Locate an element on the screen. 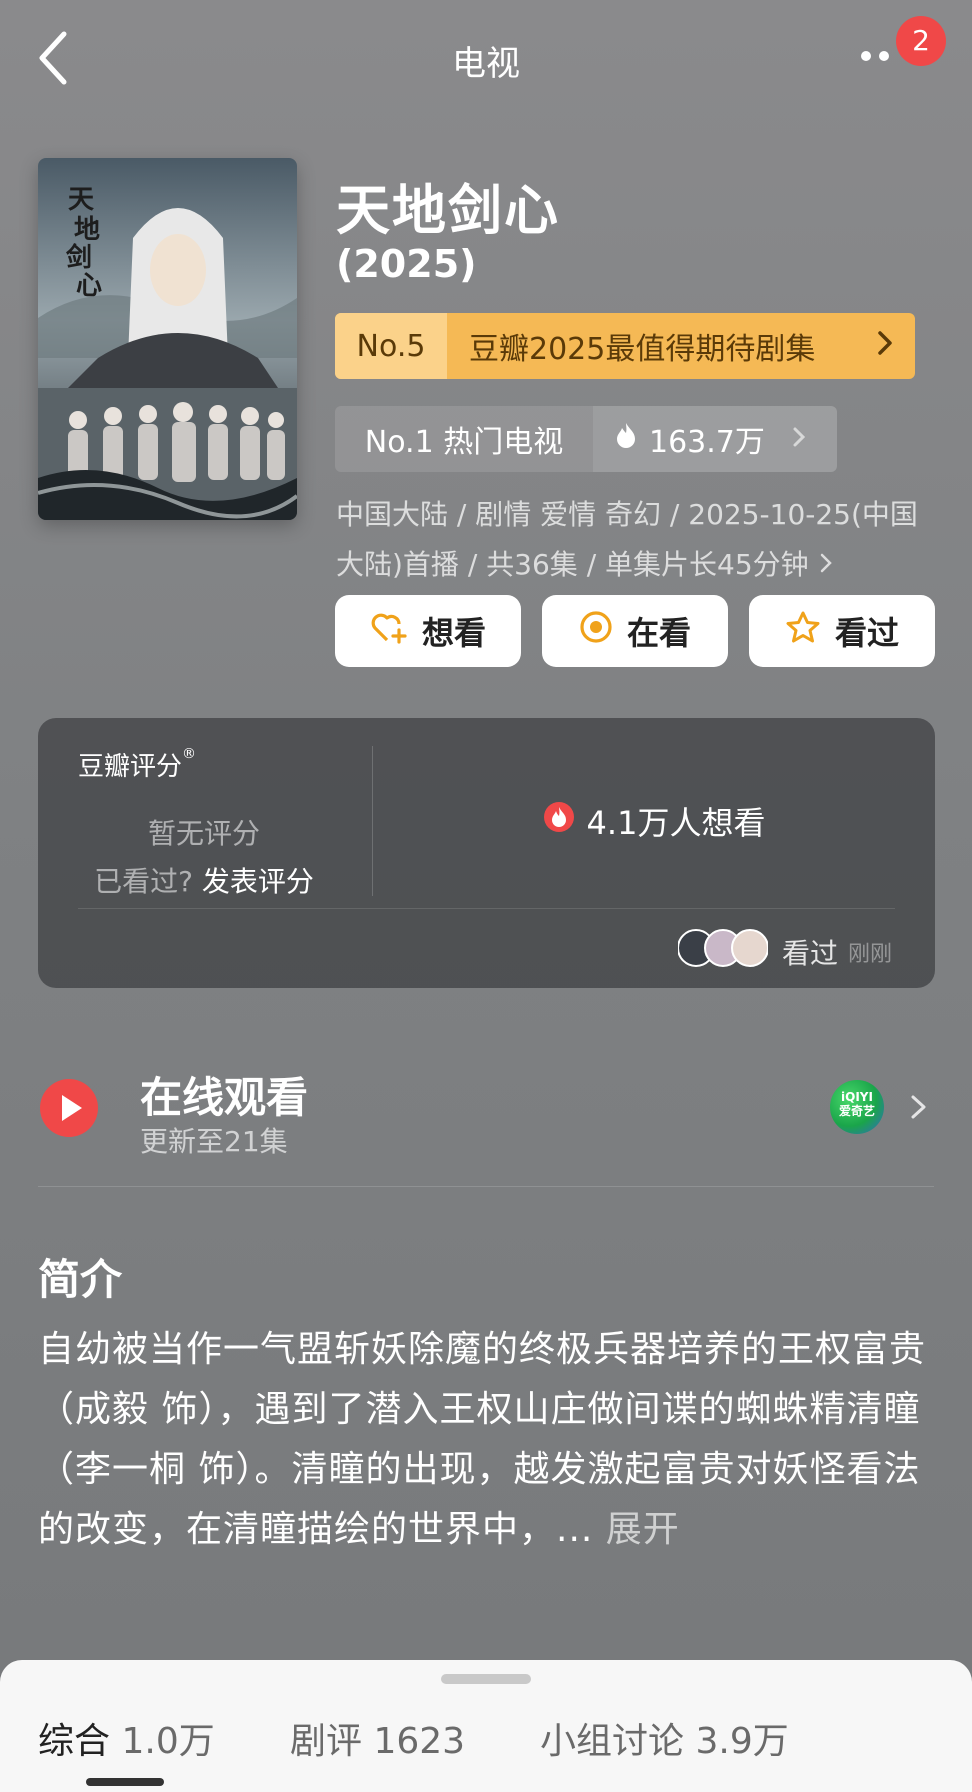 The image size is (972, 1792). tab-count: 3.9万 is located at coordinates (742, 1741).